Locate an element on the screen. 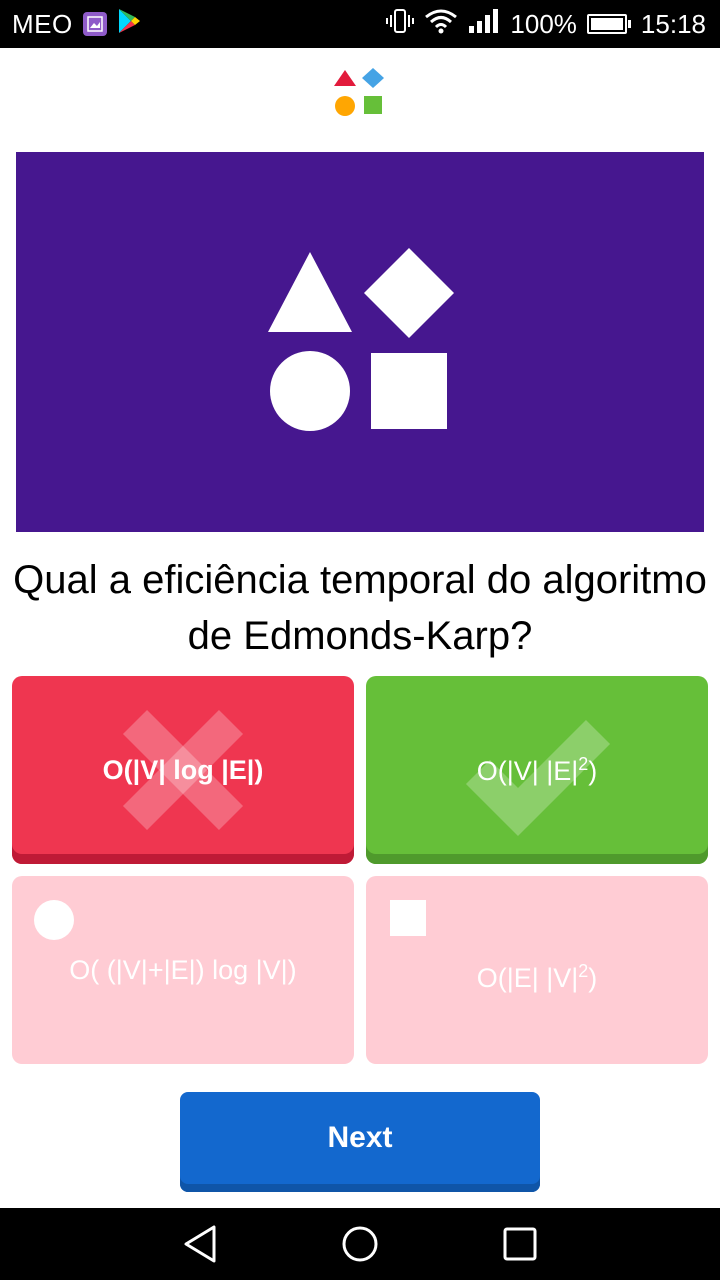 This screenshot has height=1280, width=720. answer-circle: O( (|V|+|E|) log |V|) is located at coordinates (183, 970).